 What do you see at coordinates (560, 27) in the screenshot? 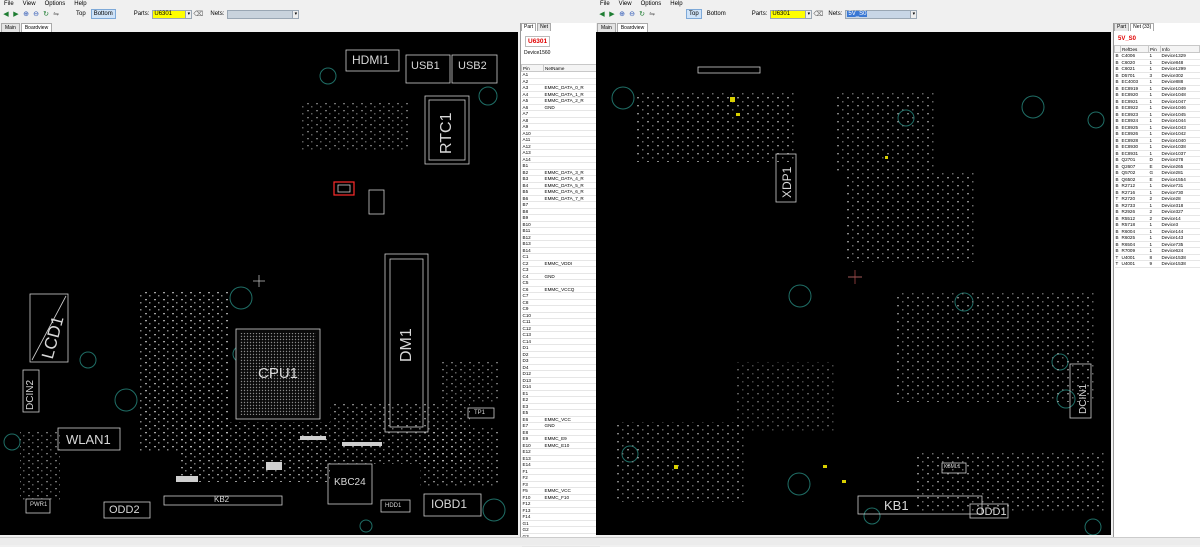
I see `panel-tabs: Part Net` at bounding box center [560, 27].